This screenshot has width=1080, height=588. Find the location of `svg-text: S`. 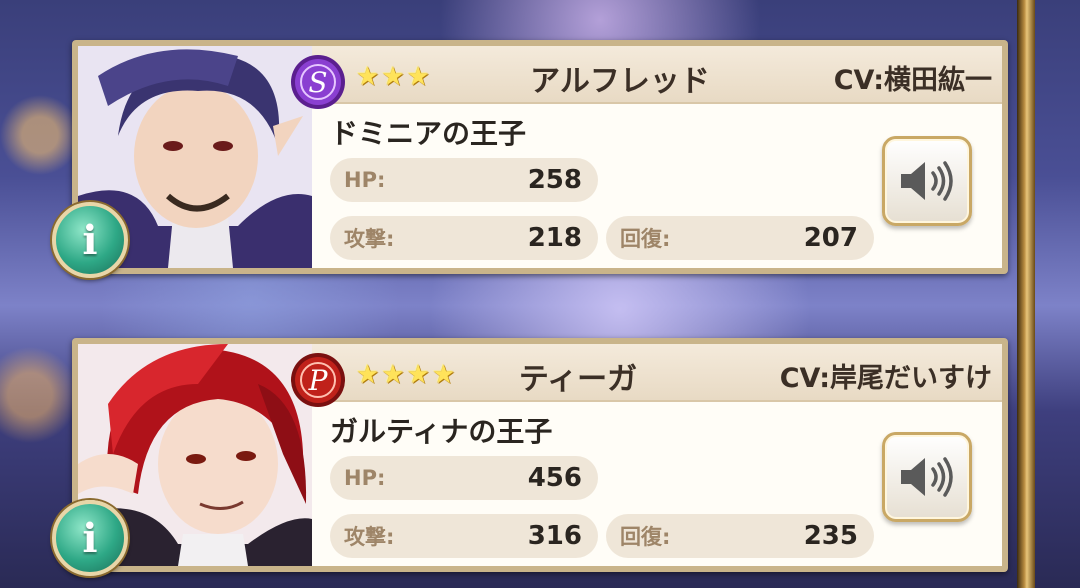

svg-text: S is located at coordinates (317, 82).